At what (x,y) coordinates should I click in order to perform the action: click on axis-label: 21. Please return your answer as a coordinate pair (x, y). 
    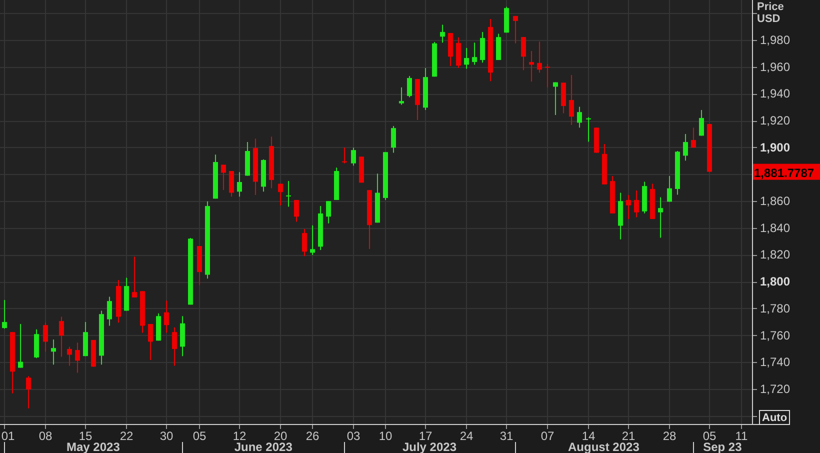
    Looking at the image, I should click on (629, 436).